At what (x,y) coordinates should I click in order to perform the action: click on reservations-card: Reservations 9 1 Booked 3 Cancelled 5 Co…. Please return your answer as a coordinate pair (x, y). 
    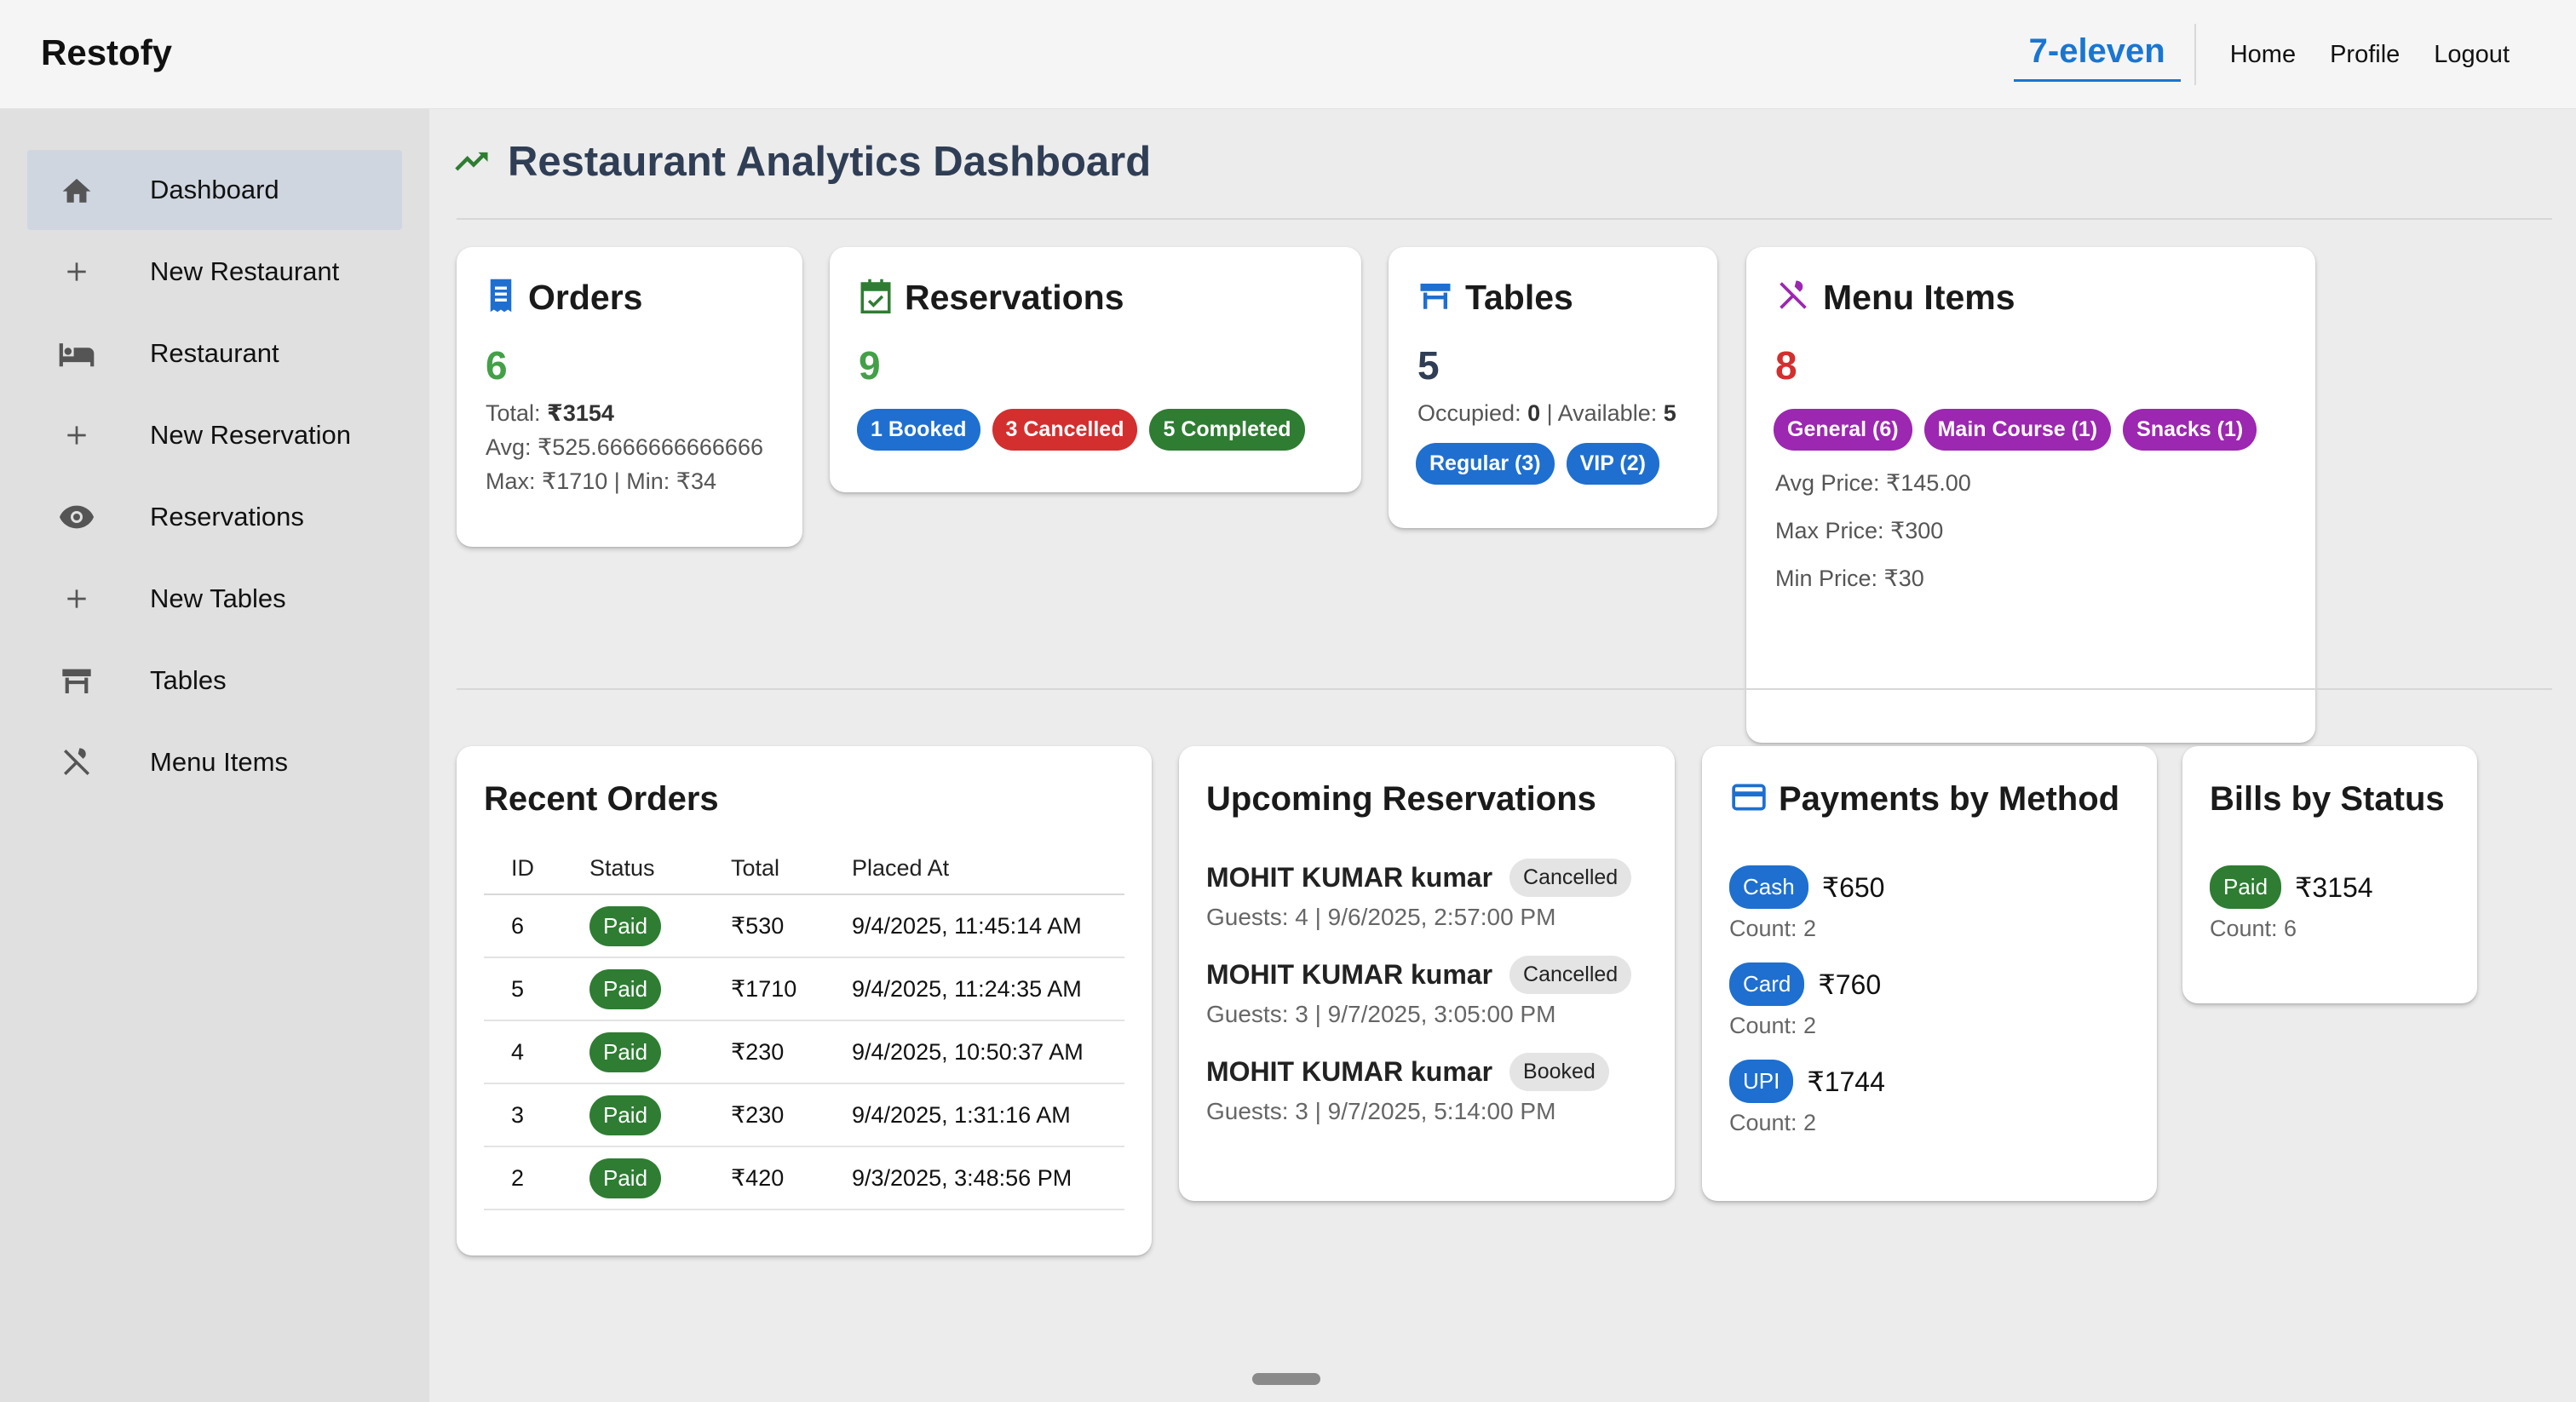
    Looking at the image, I should click on (1096, 369).